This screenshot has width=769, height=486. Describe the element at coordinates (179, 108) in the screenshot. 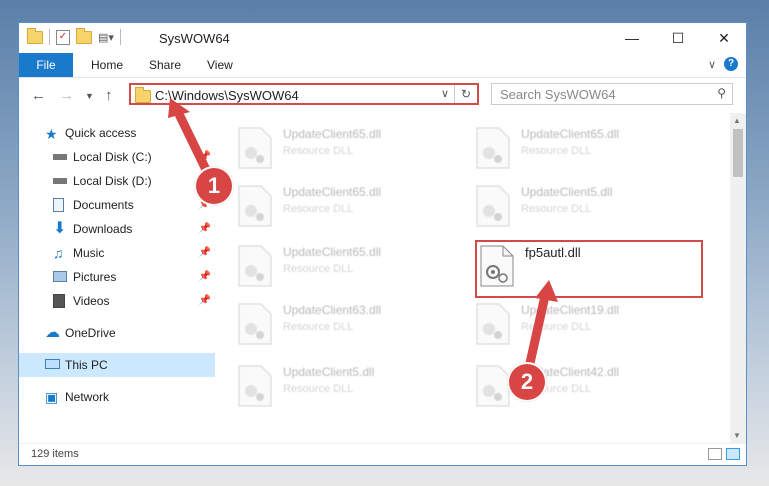

I see `arrow-1-head` at that location.